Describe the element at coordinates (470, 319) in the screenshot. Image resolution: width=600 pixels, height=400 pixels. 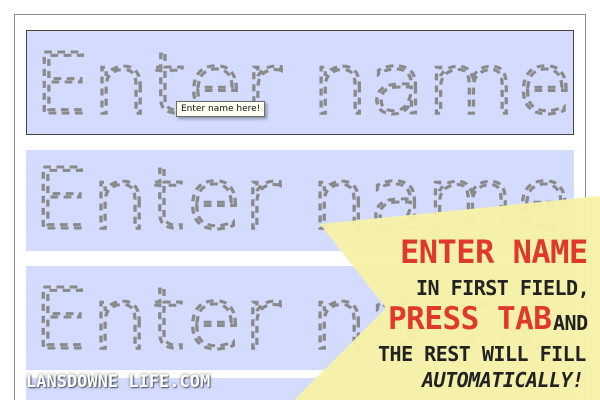
I see `callout-line-press-tab: PRESS TAB` at that location.